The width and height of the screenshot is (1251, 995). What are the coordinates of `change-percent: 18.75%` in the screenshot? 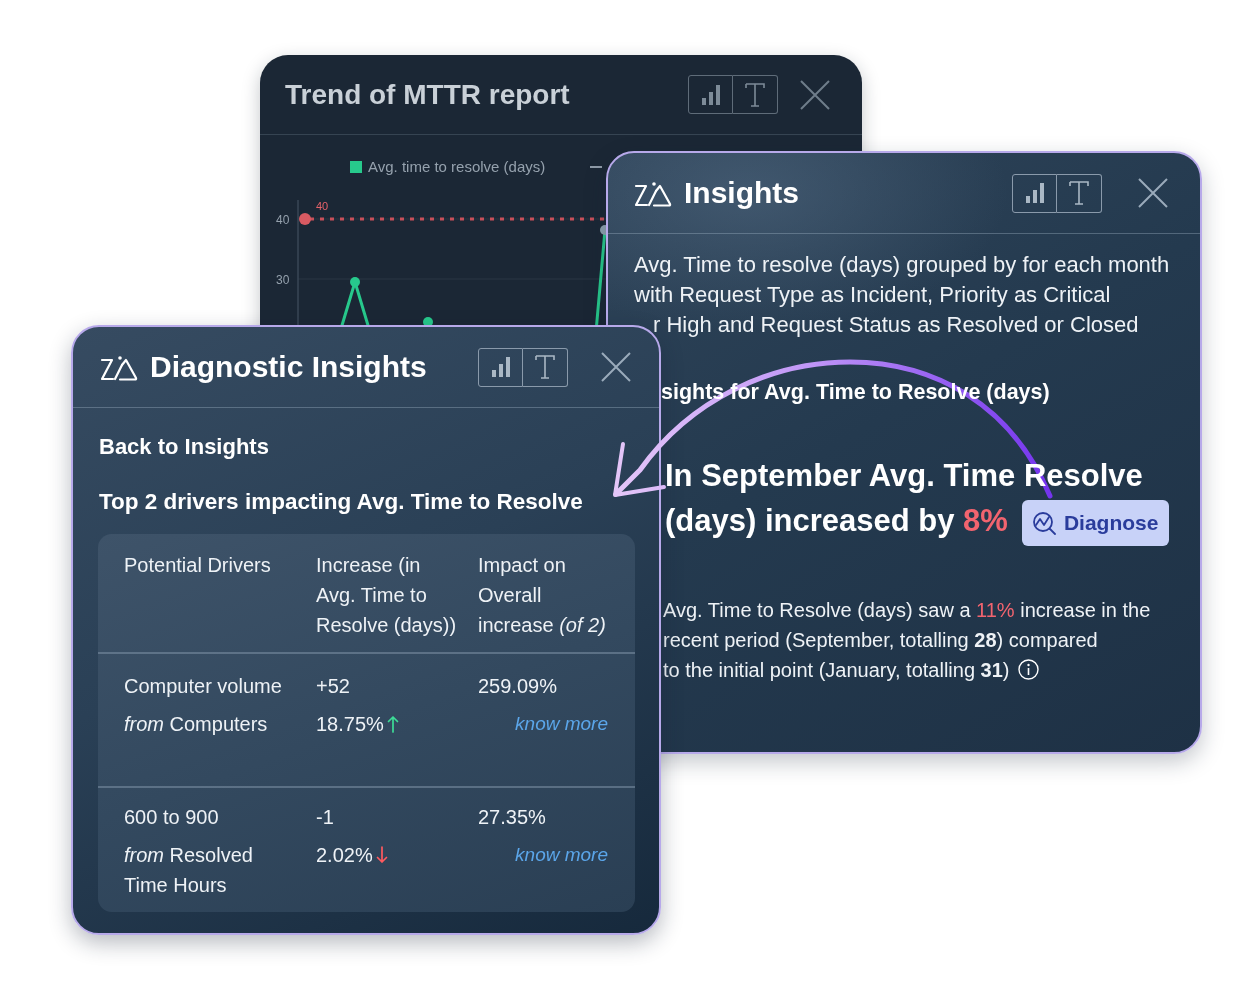 It's located at (350, 724).